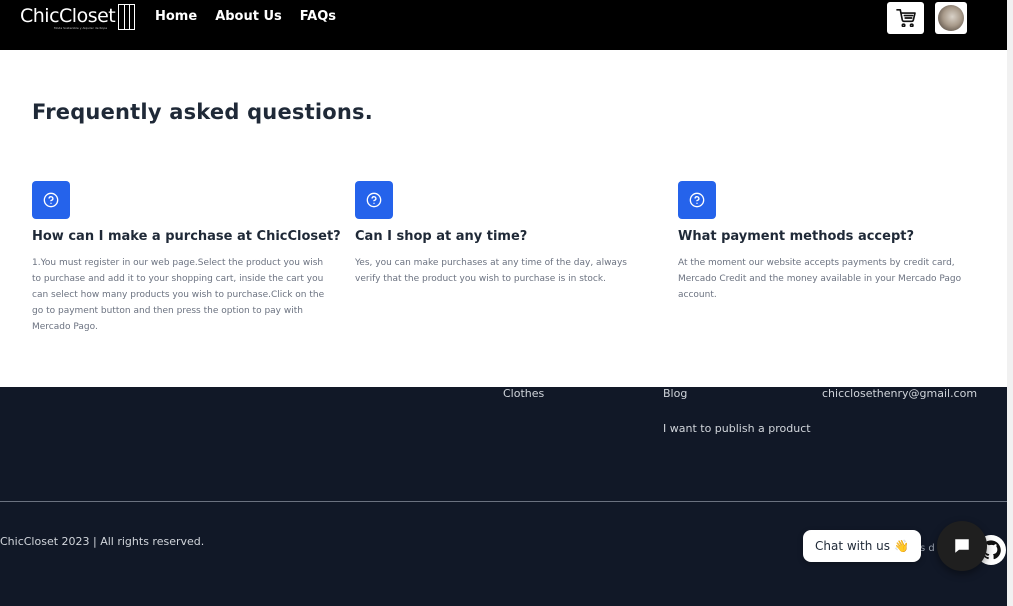  I want to click on chat-launcher-button, so click(962, 546).